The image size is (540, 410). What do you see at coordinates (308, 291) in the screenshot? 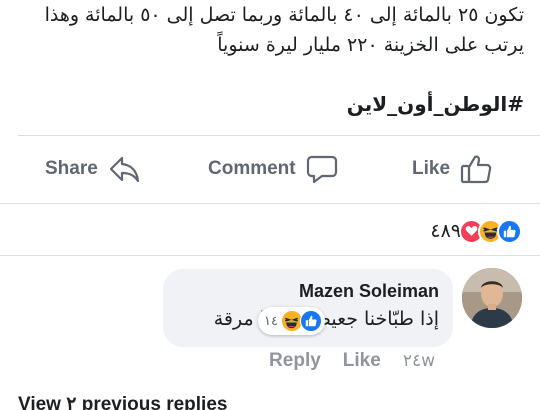
I see `comment-author: Mazen Soleiman` at bounding box center [308, 291].